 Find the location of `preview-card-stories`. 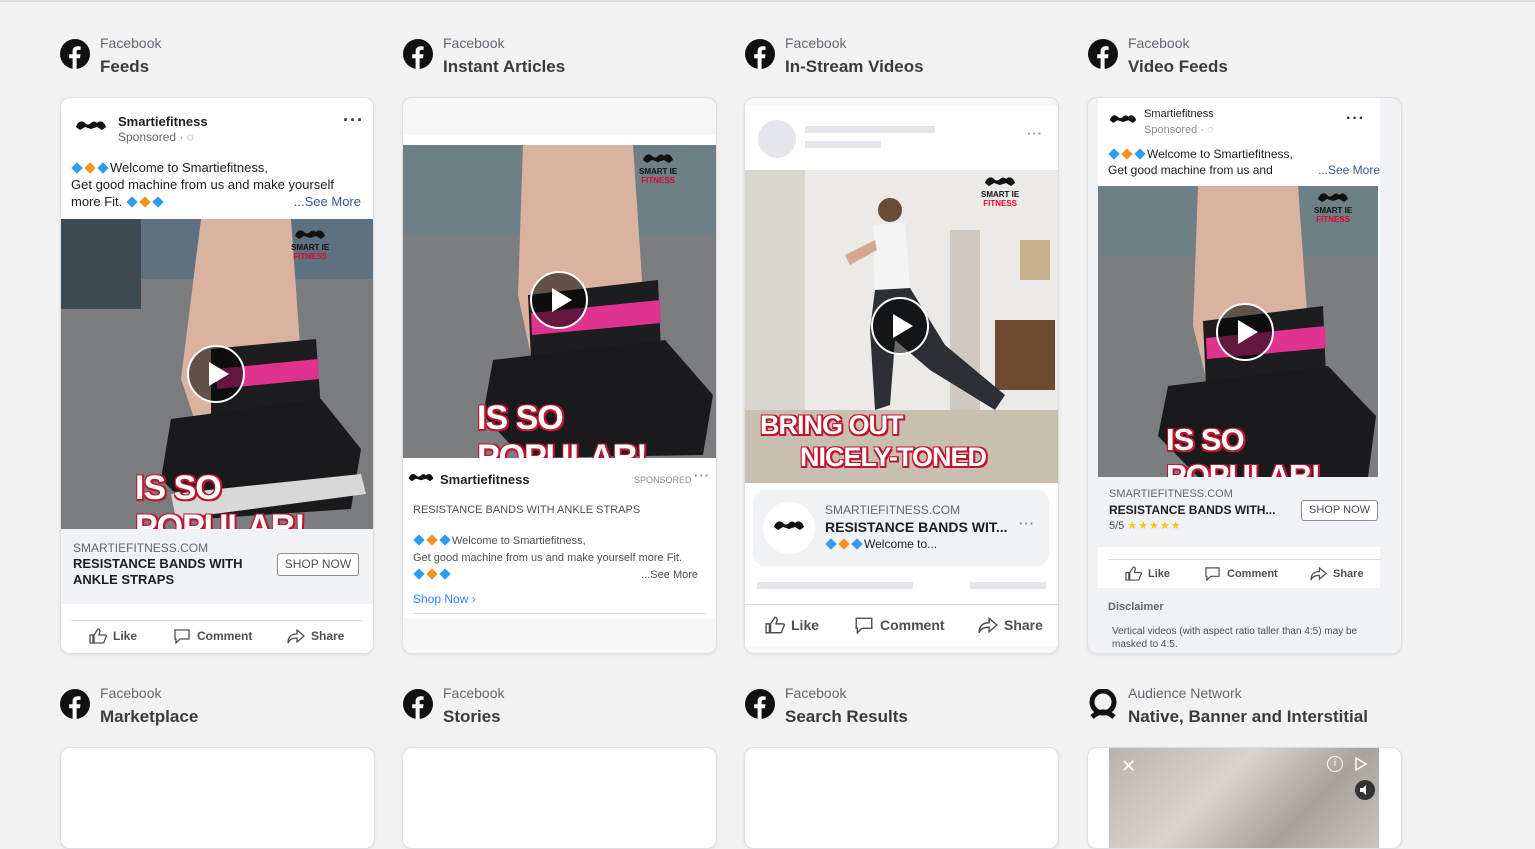

preview-card-stories is located at coordinates (559, 798).